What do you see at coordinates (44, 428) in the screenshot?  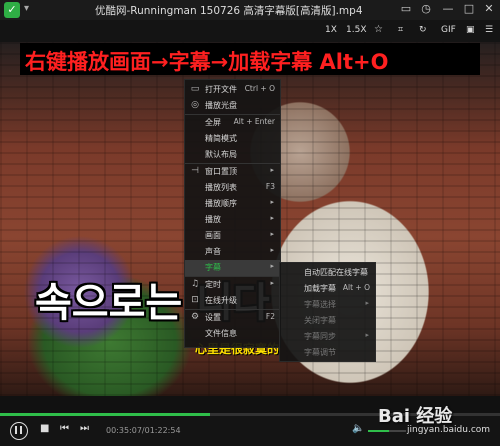 I see `stop-icon: ■` at bounding box center [44, 428].